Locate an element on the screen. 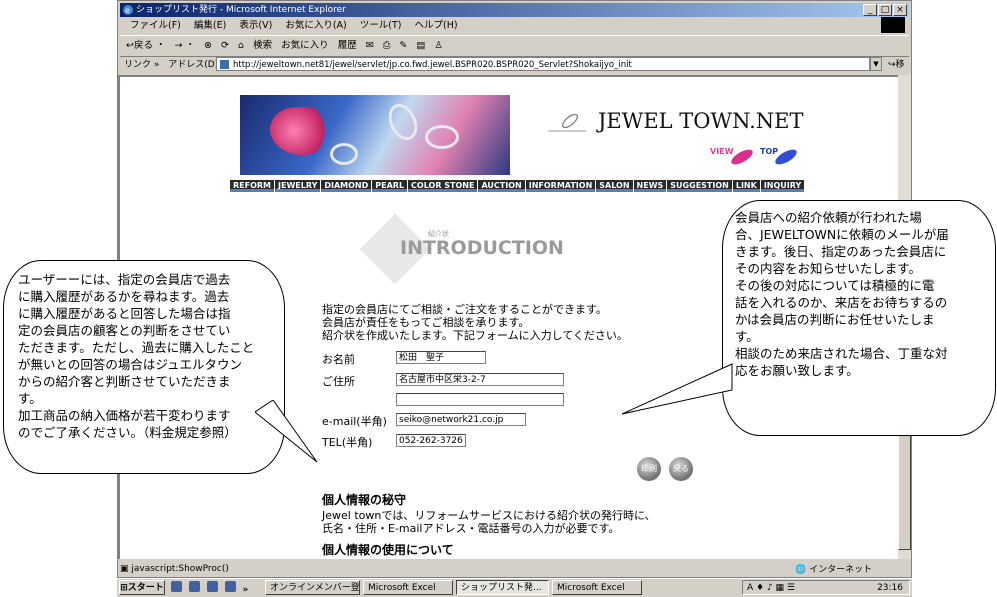 The image size is (997, 597). windows-logo-icon is located at coordinates (893, 25).